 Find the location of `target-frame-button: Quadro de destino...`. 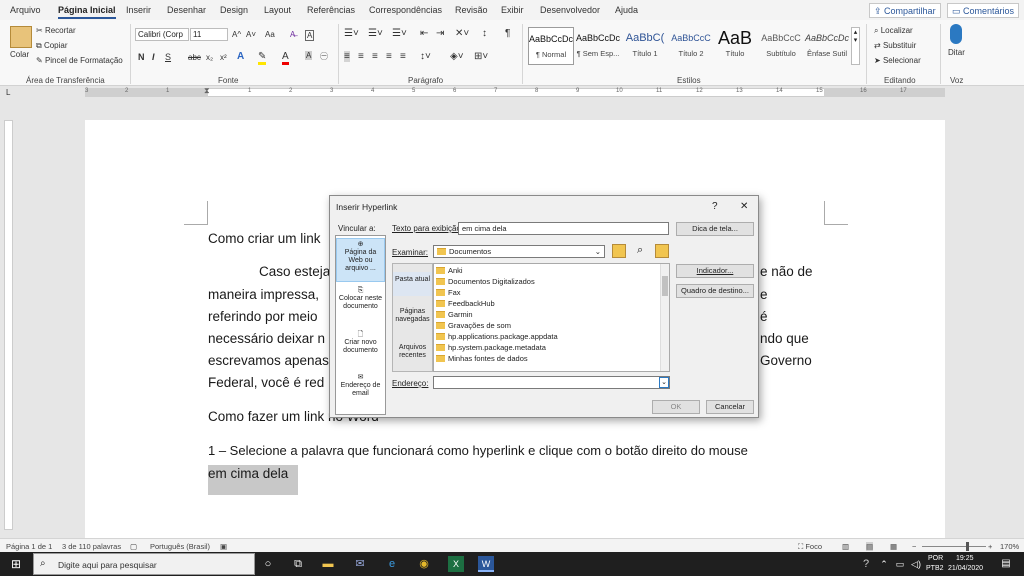

target-frame-button: Quadro de destino... is located at coordinates (715, 291).